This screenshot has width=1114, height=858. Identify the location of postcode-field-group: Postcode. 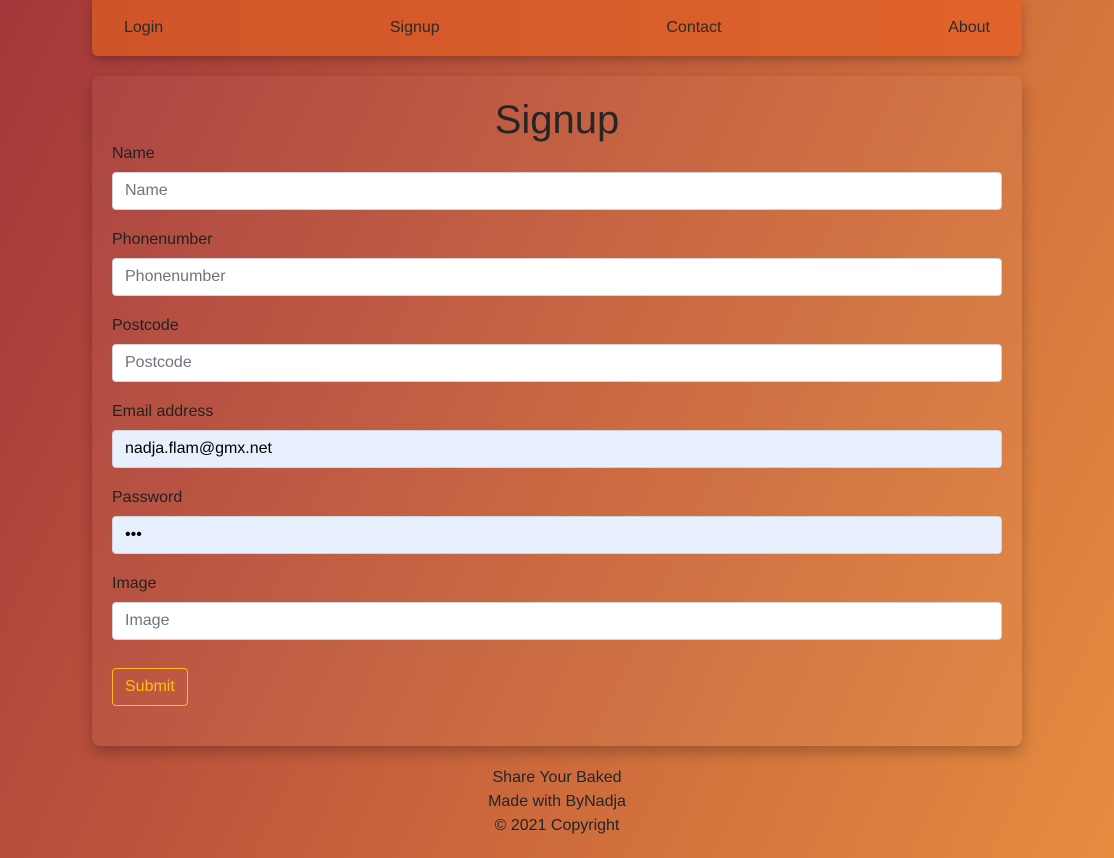
(557, 349).